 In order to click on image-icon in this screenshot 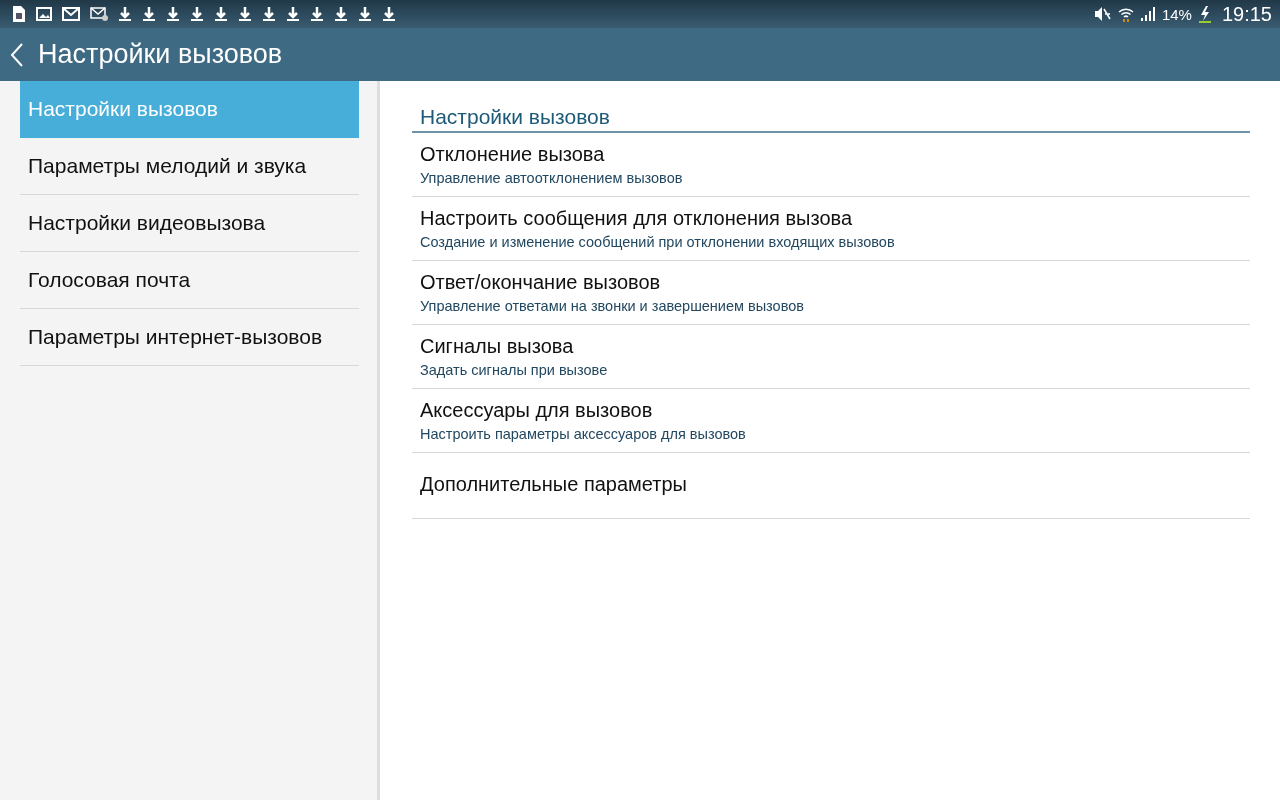, I will do `click(44, 14)`.